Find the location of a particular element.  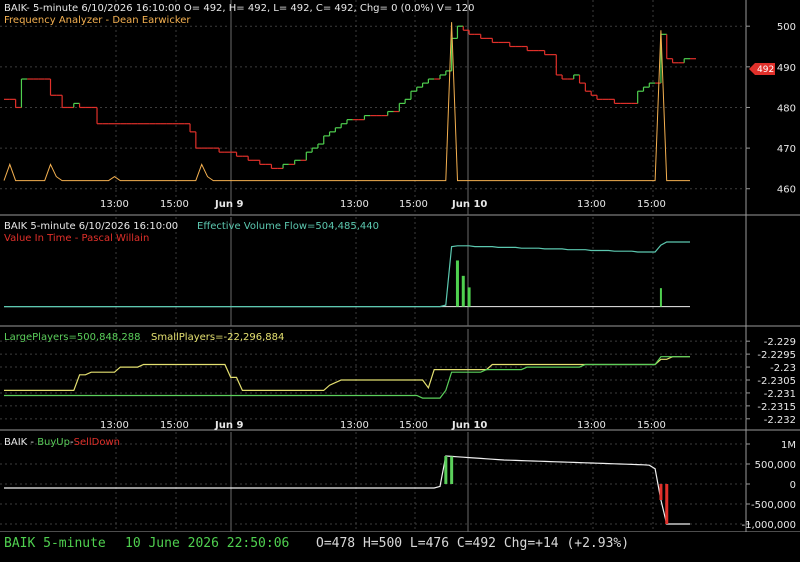

buyup-axis-label: -500,000 is located at coordinates (773, 505).